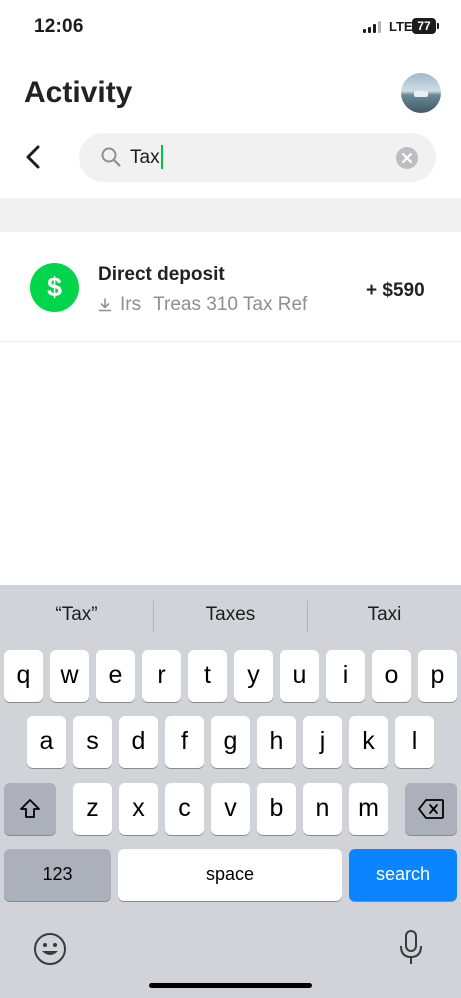 Image resolution: width=461 pixels, height=998 pixels. Describe the element at coordinates (92, 742) in the screenshot. I see `key-s: s` at that location.